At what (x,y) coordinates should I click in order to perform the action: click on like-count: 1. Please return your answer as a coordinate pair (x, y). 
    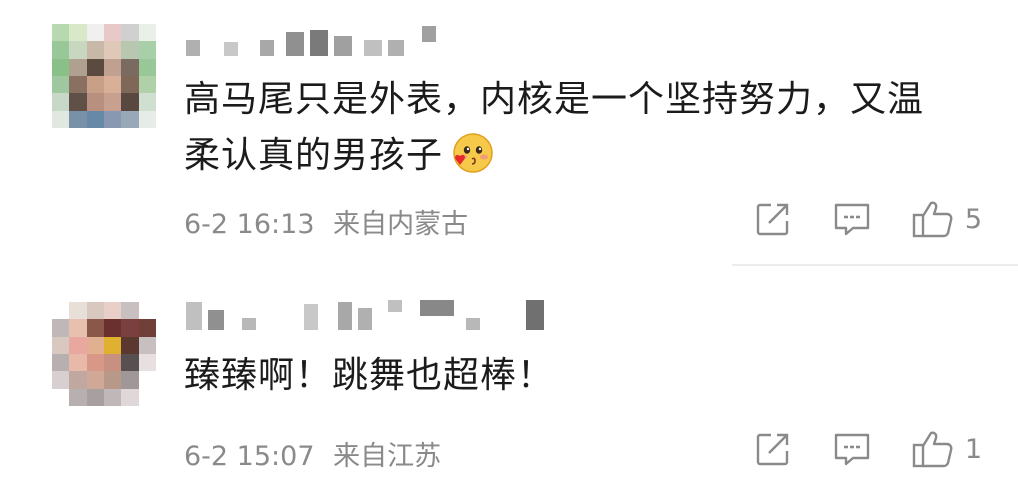
    Looking at the image, I should click on (973, 449).